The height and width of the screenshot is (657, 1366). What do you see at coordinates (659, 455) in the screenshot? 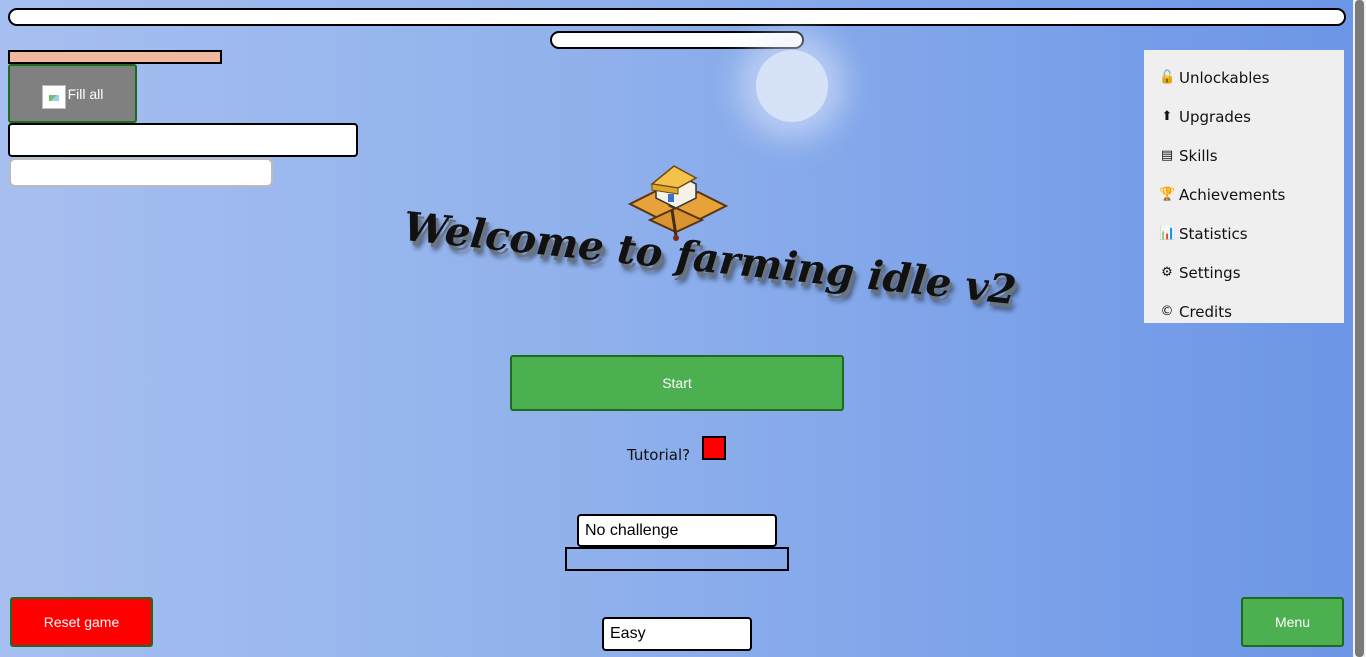
I see `tutorial-label: Tutorial?` at bounding box center [659, 455].